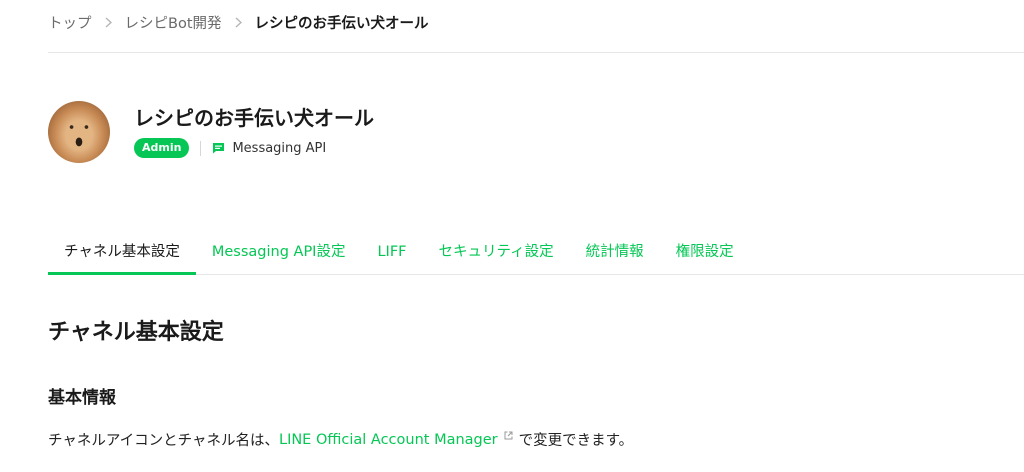  What do you see at coordinates (341, 23) in the screenshot?
I see `breadcrumb-current: レシピのお手伝い犬オール` at bounding box center [341, 23].